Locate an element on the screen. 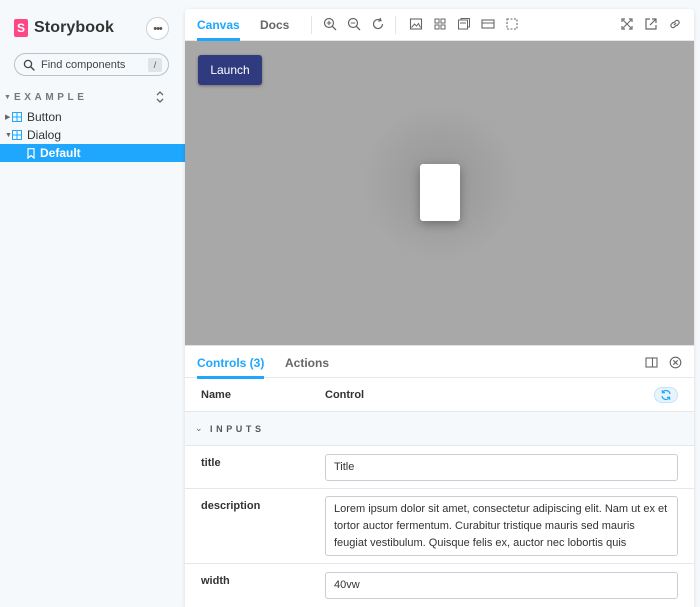 The height and width of the screenshot is (607, 700). search-input is located at coordinates (94, 64).